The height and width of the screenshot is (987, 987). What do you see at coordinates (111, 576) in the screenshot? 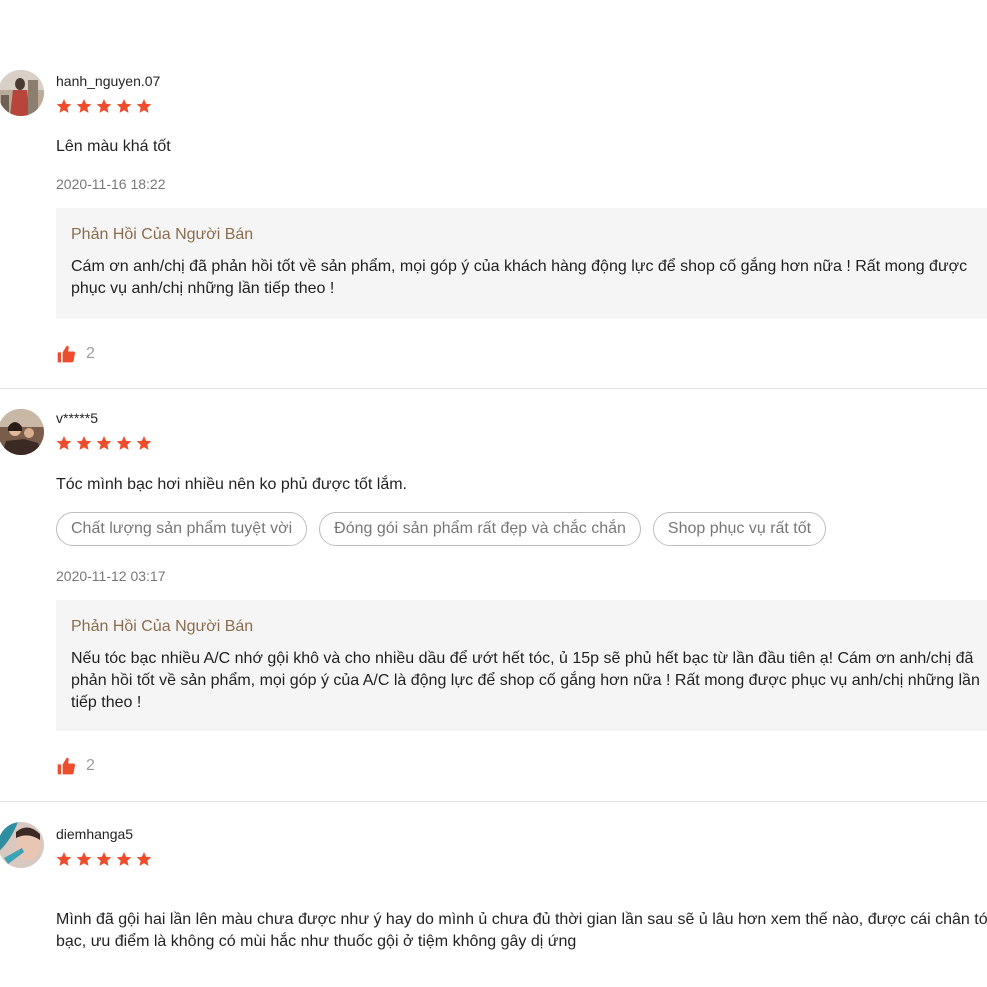
I see `review-date: 2020-11-12 03:17` at bounding box center [111, 576].